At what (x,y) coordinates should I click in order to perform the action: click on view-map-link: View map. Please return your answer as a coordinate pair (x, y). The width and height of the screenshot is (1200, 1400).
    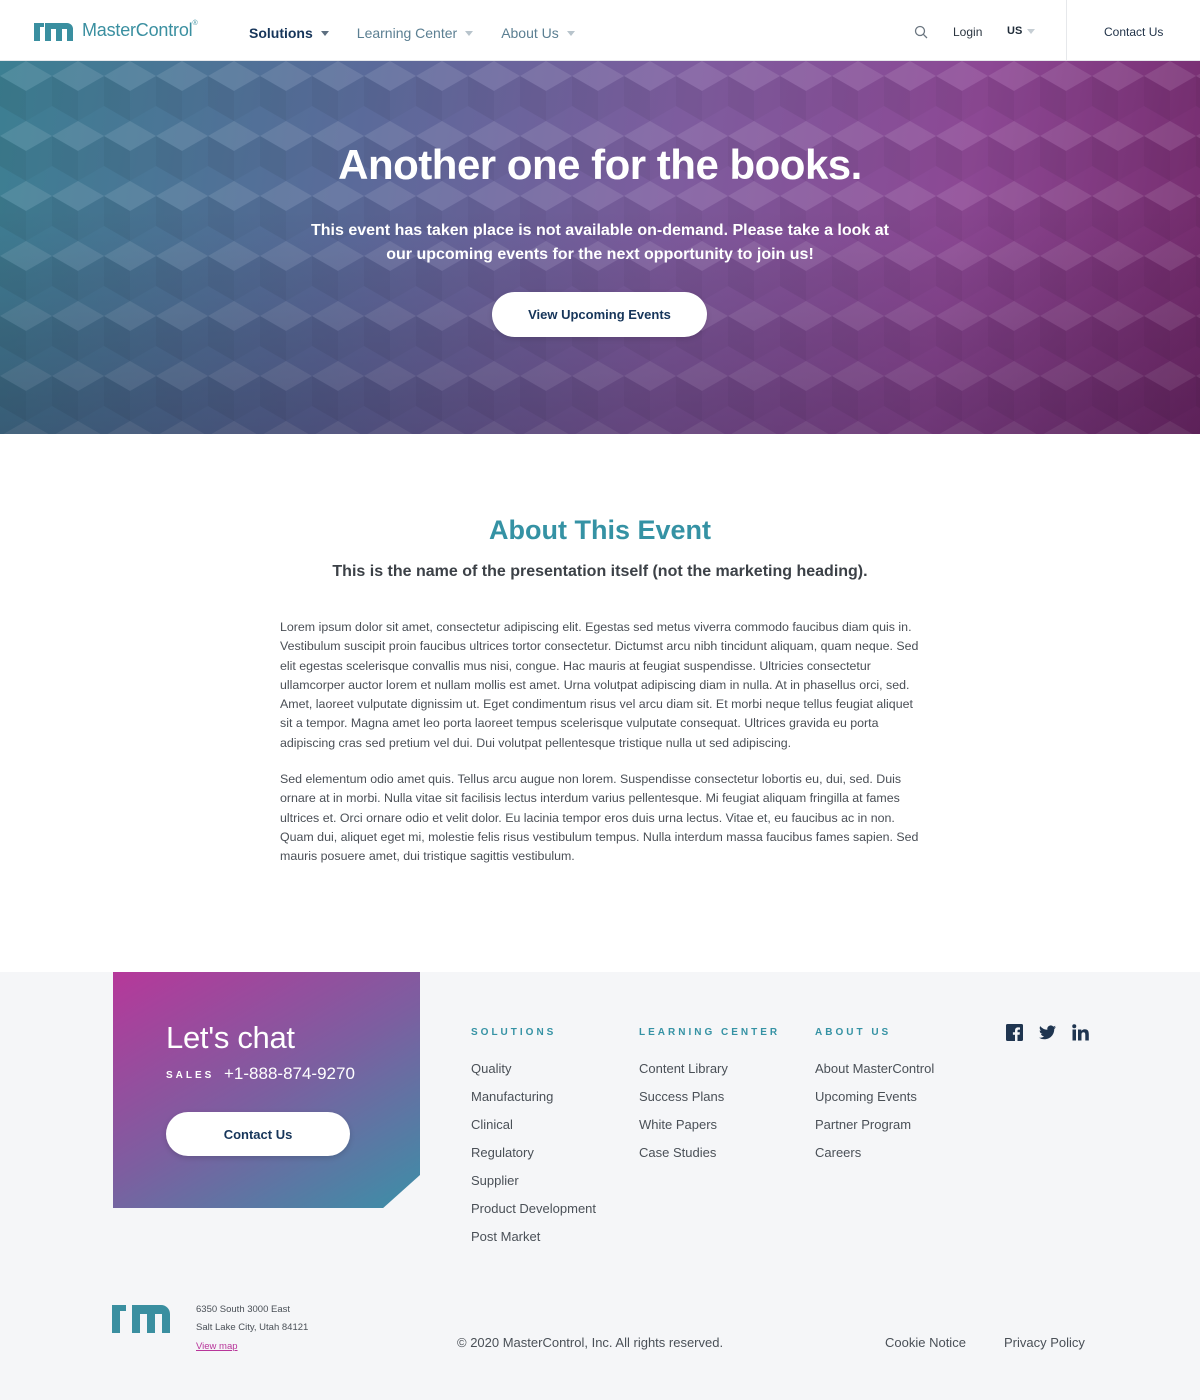
    Looking at the image, I should click on (217, 1346).